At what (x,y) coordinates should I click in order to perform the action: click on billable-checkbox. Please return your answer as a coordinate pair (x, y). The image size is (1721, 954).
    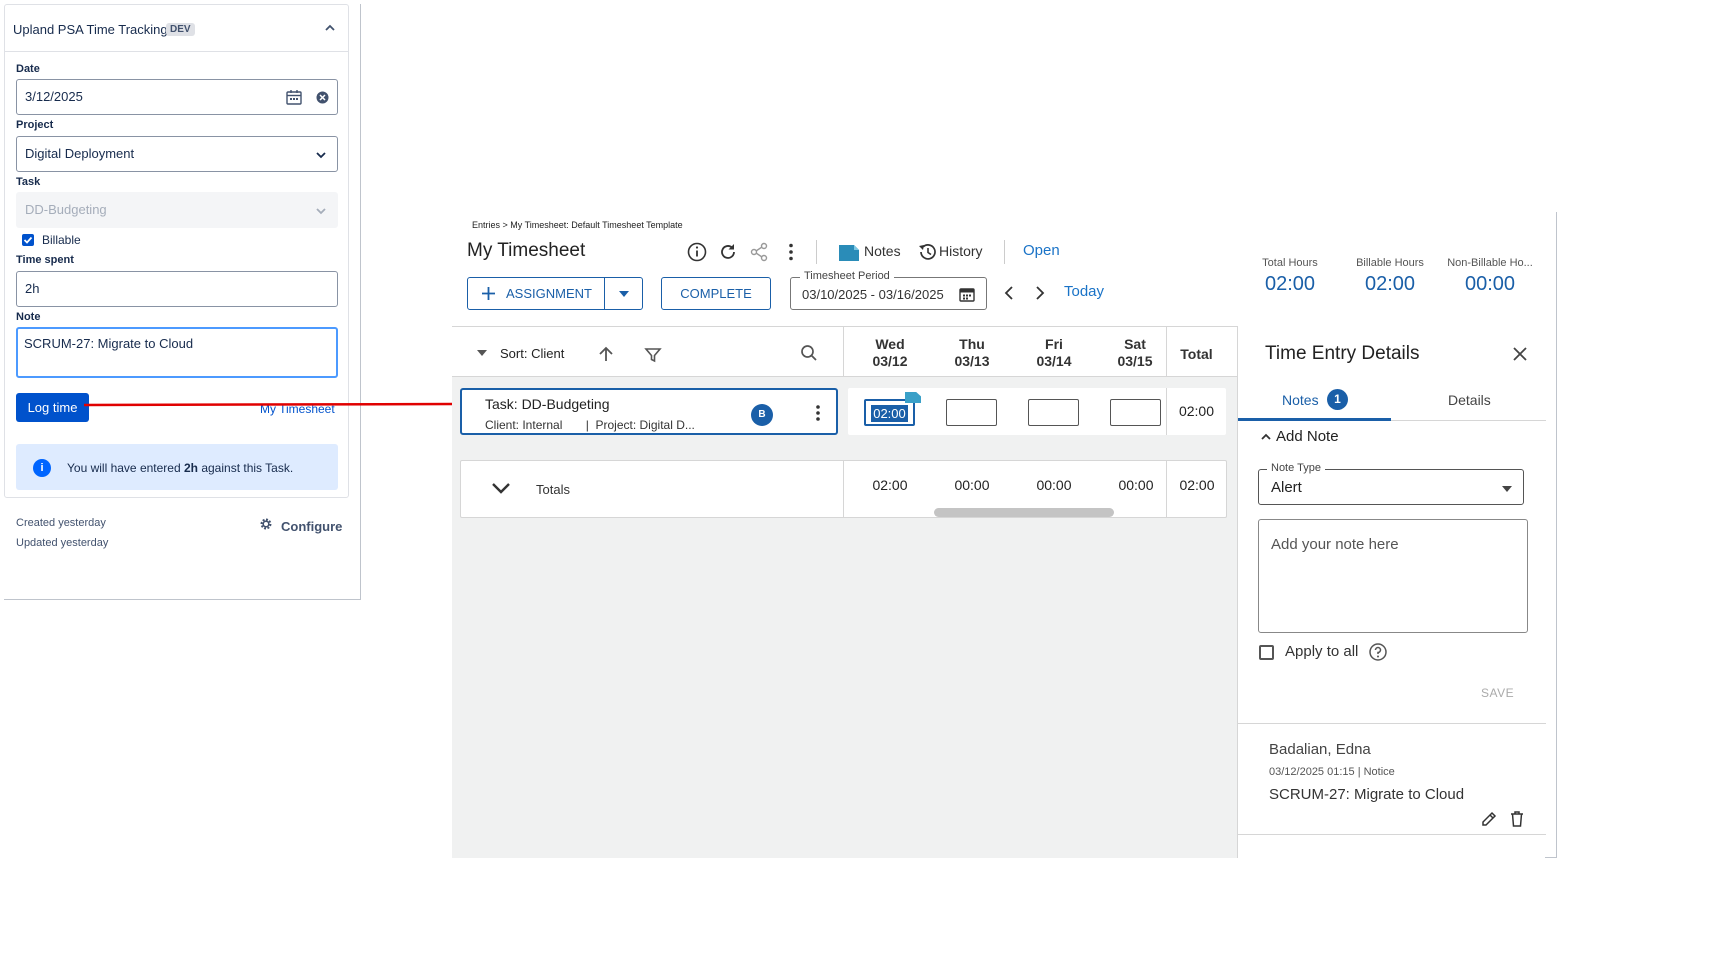
    Looking at the image, I should click on (28, 240).